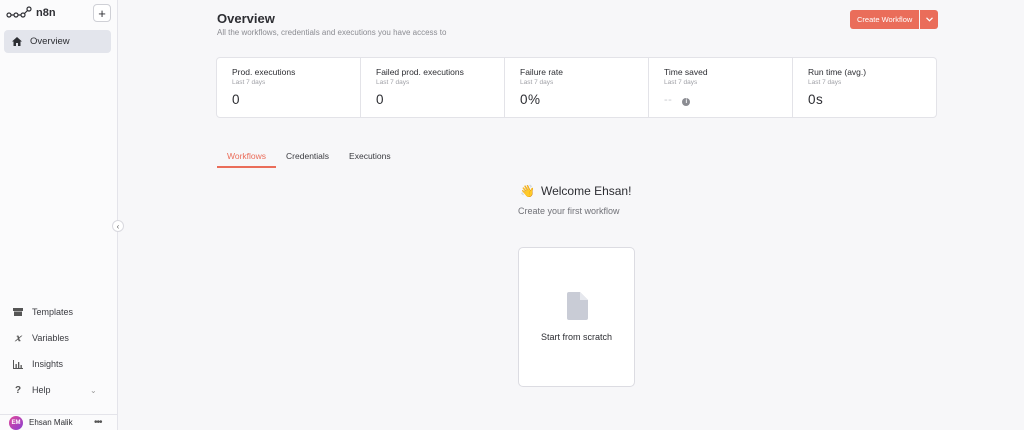 The height and width of the screenshot is (430, 1024). I want to click on tab-credentials: Credentials, so click(307, 159).